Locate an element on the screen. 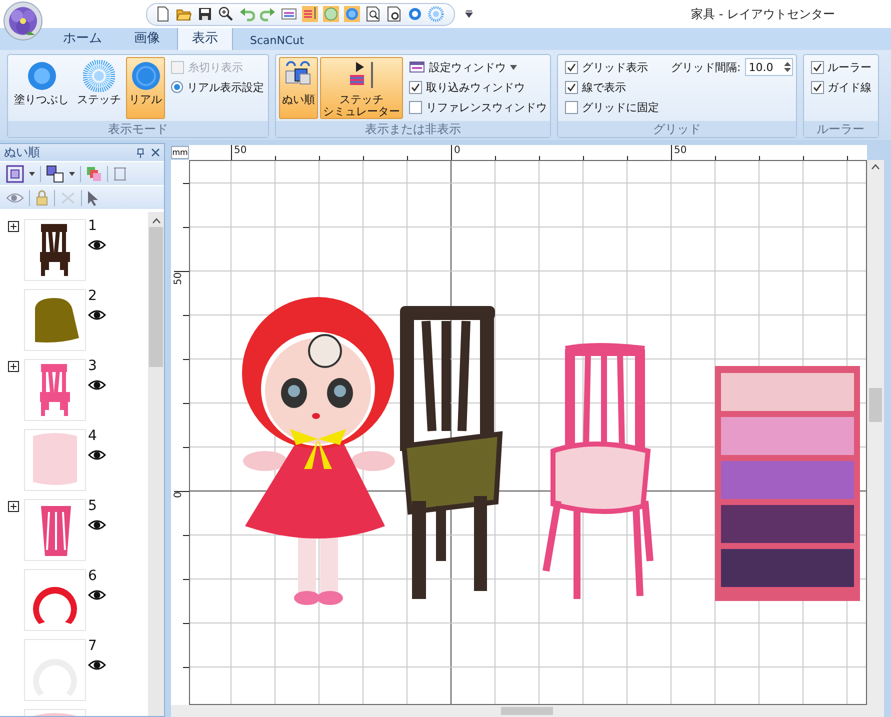  checkbox: ガイド線 is located at coordinates (841, 87).